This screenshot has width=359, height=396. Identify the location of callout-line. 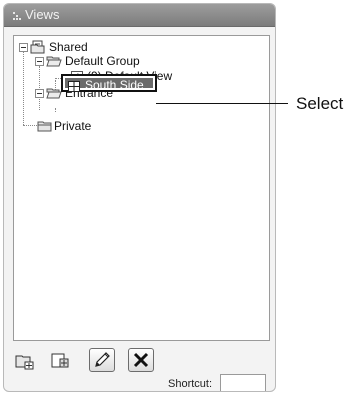
(222, 103).